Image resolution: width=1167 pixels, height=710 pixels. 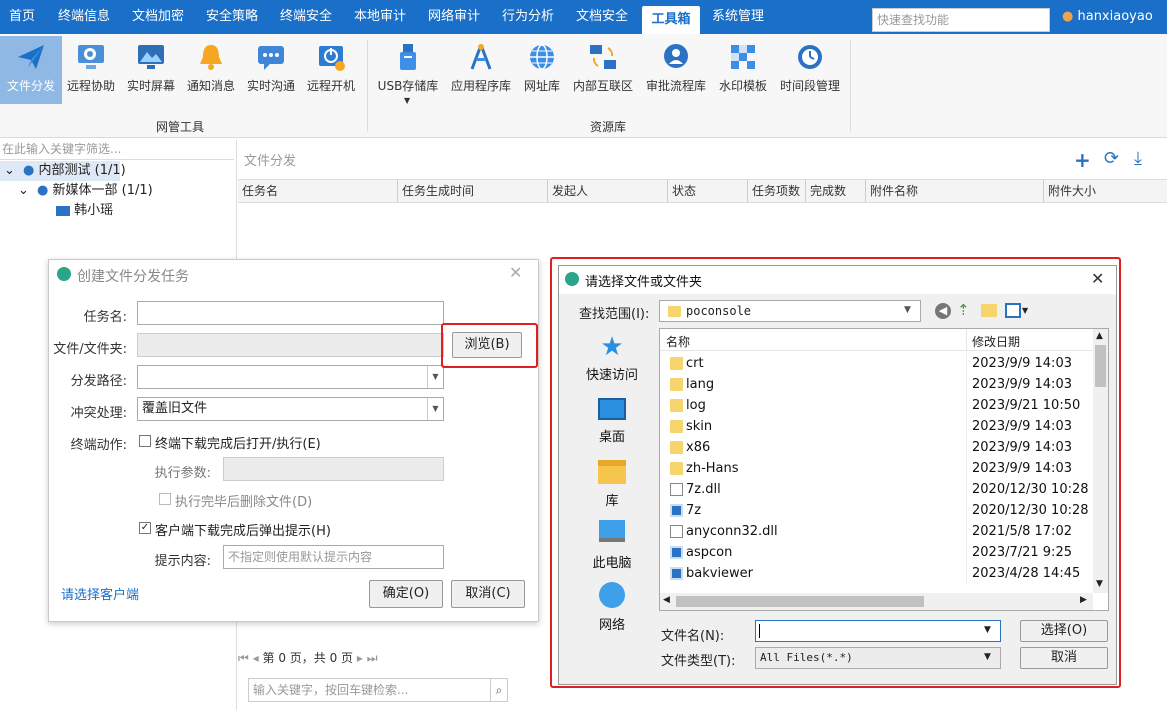 What do you see at coordinates (671, 20) in the screenshot?
I see `menu-toolbox: 工具箱` at bounding box center [671, 20].